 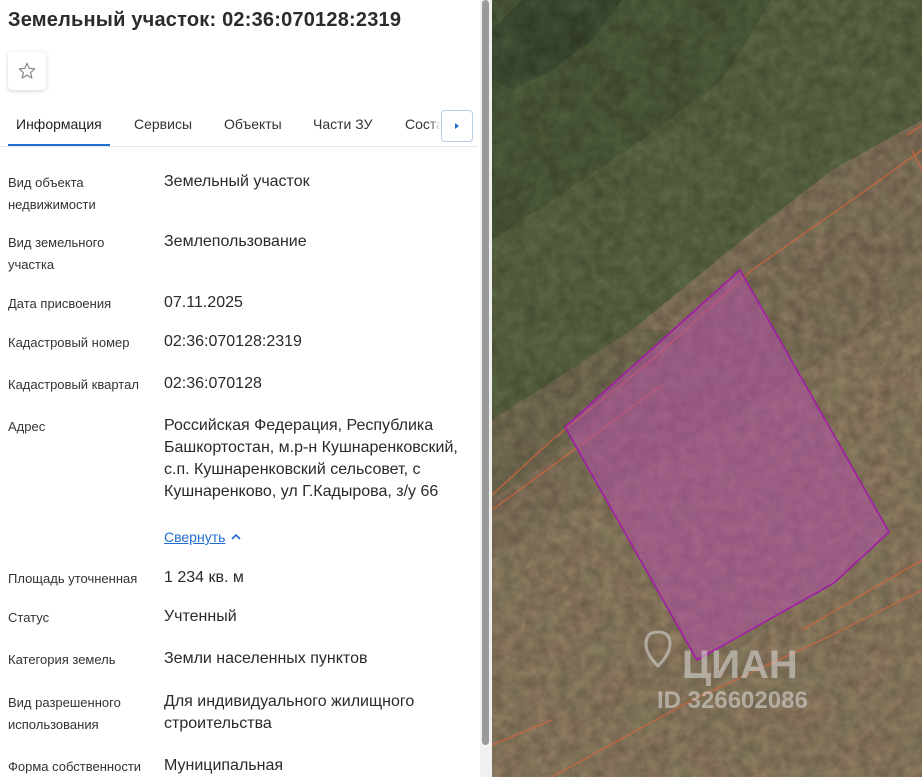 What do you see at coordinates (60, 303) in the screenshot?
I see `field-label-assign-date: Дата присвоения` at bounding box center [60, 303].